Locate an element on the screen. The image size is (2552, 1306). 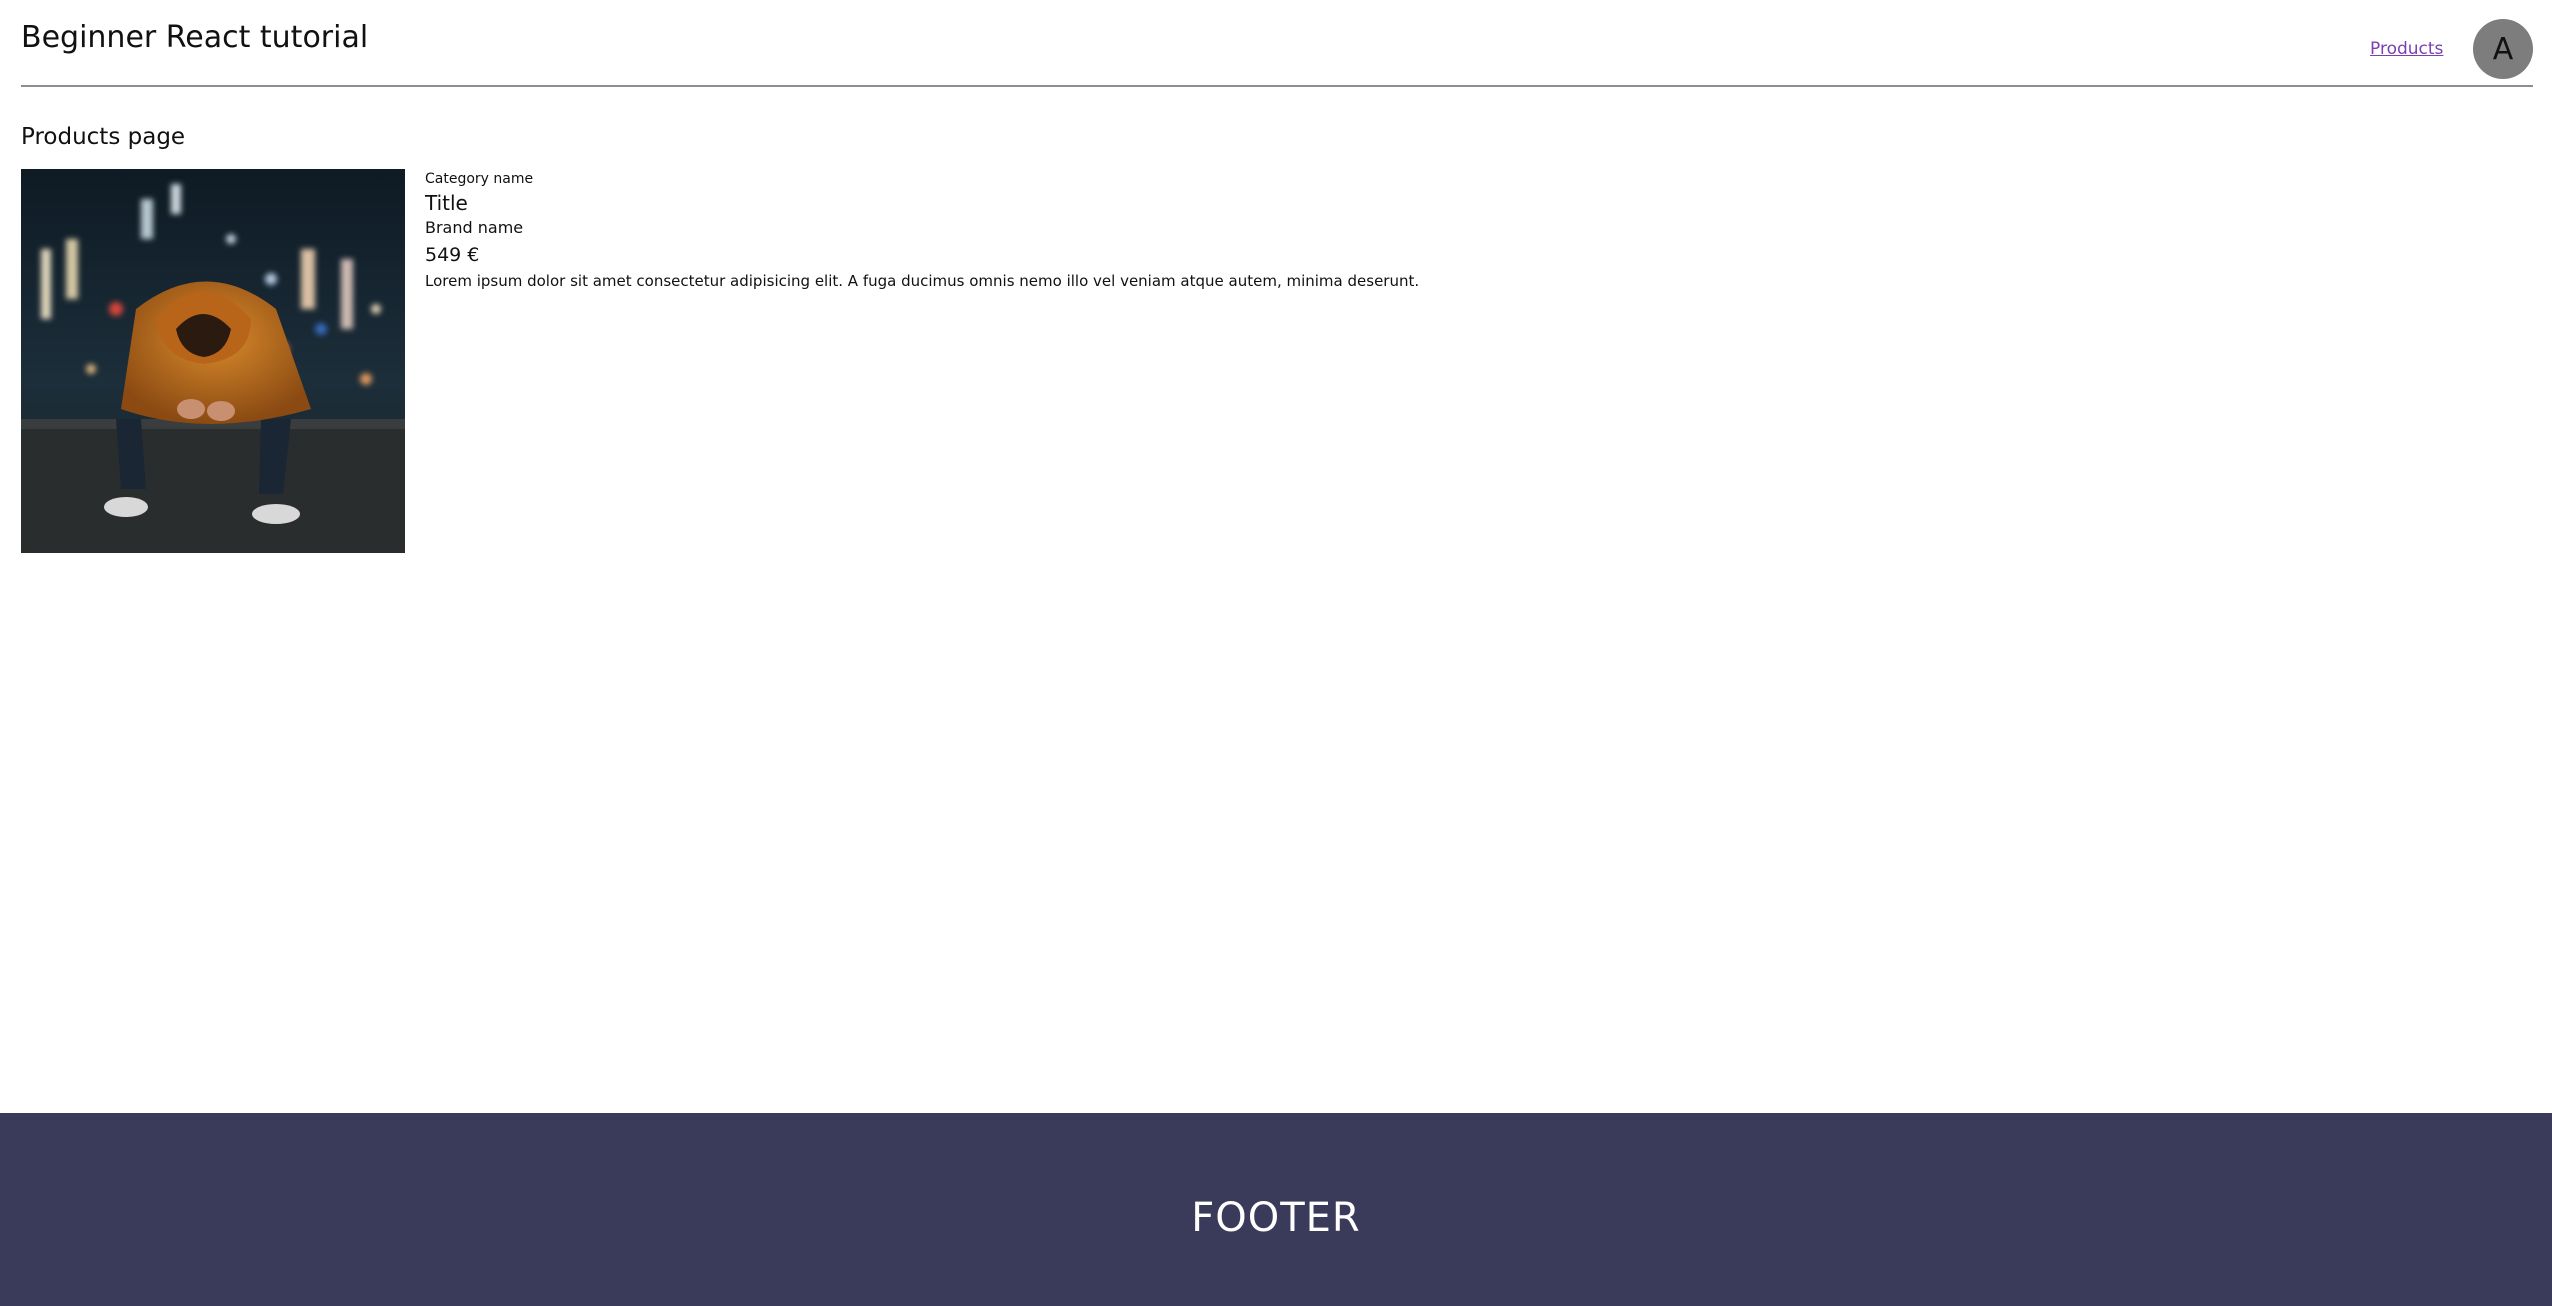
footer-text: FOOTER is located at coordinates (1276, 1218).